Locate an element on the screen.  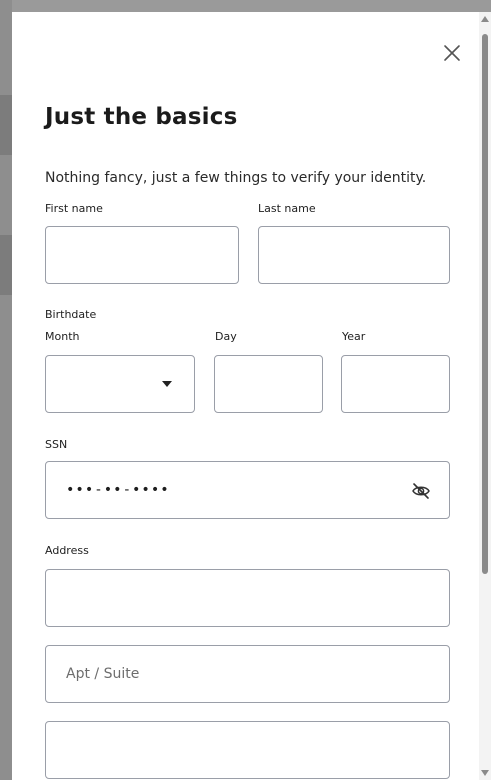
year-field is located at coordinates (395, 384).